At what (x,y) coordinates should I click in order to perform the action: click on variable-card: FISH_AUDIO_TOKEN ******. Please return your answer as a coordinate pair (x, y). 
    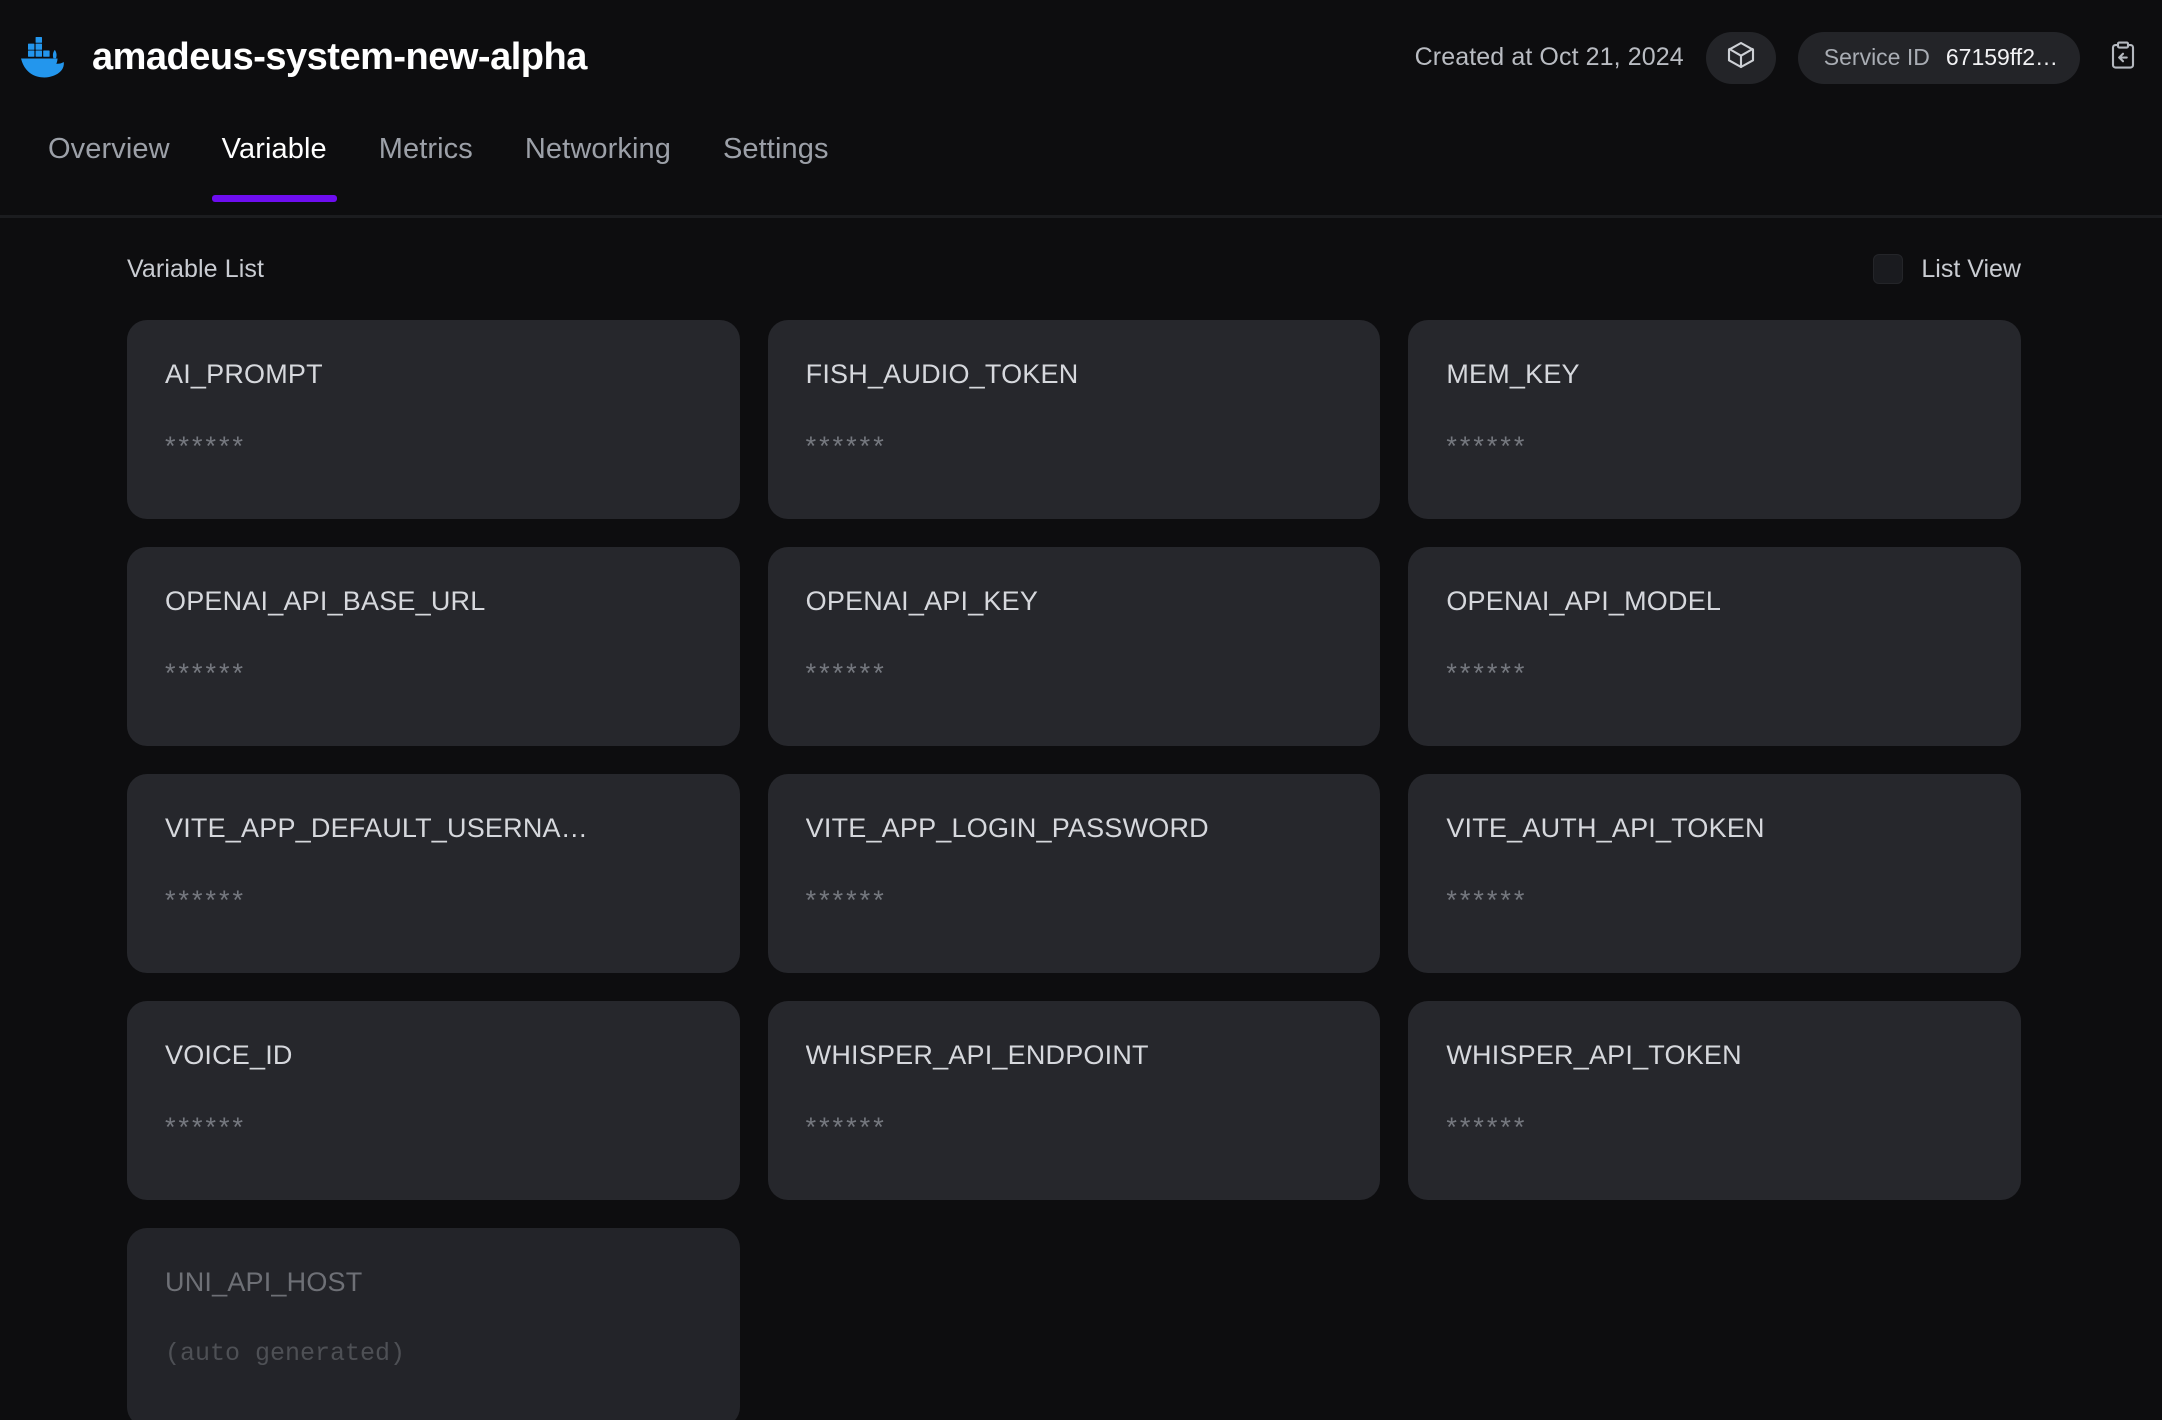
    Looking at the image, I should click on (1074, 419).